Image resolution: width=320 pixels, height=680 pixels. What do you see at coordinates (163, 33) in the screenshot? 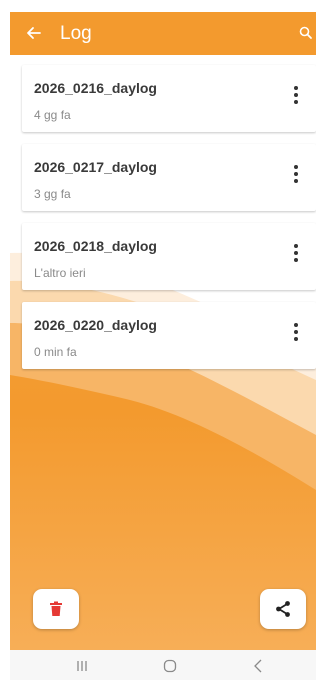
I see `app-bar: Log` at bounding box center [163, 33].